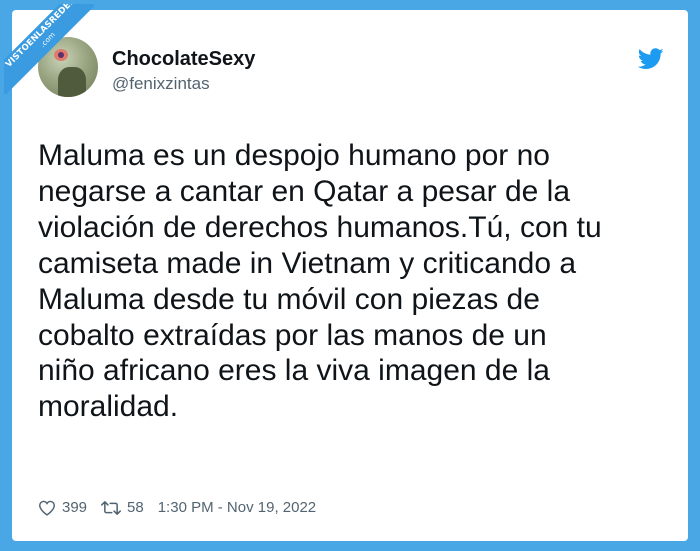 This screenshot has width=700, height=551. What do you see at coordinates (41, 37) in the screenshot?
I see `watermark-text: VISTOENLASREDES` at bounding box center [41, 37].